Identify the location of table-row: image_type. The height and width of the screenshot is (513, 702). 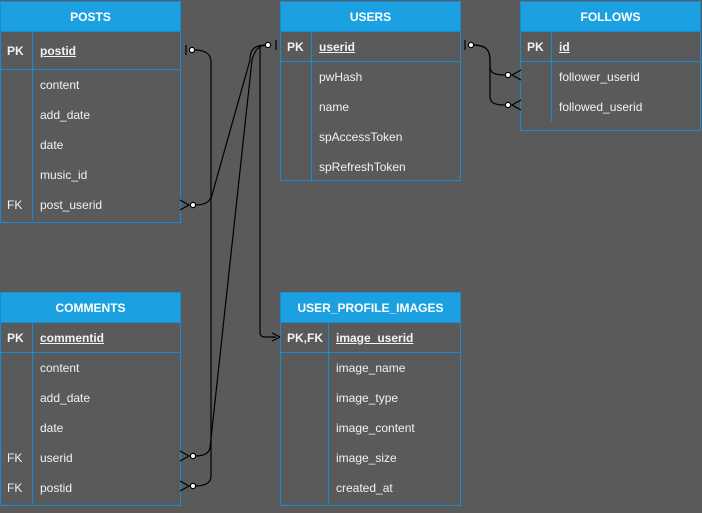
(370, 398).